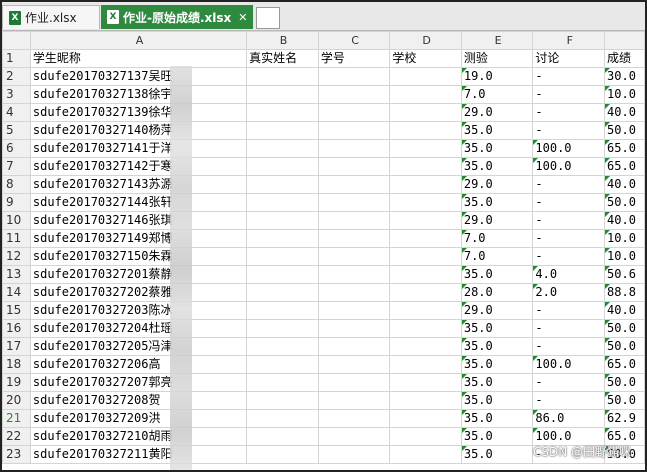 Image resolution: width=647 pixels, height=472 pixels. Describe the element at coordinates (16, 346) in the screenshot. I see `row-header: 17` at that location.